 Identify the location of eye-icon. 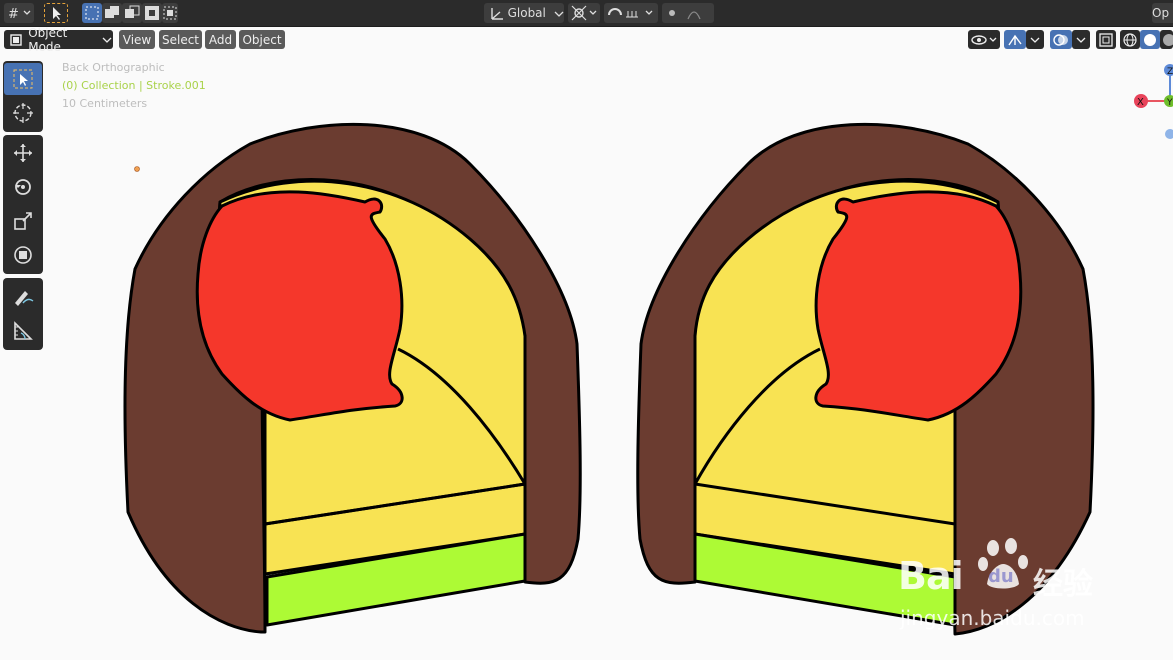
(984, 39).